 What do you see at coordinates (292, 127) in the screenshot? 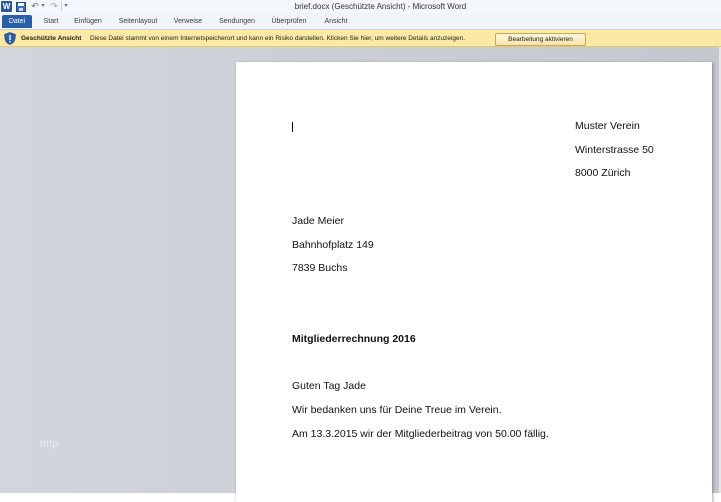
I see `text-cursor` at bounding box center [292, 127].